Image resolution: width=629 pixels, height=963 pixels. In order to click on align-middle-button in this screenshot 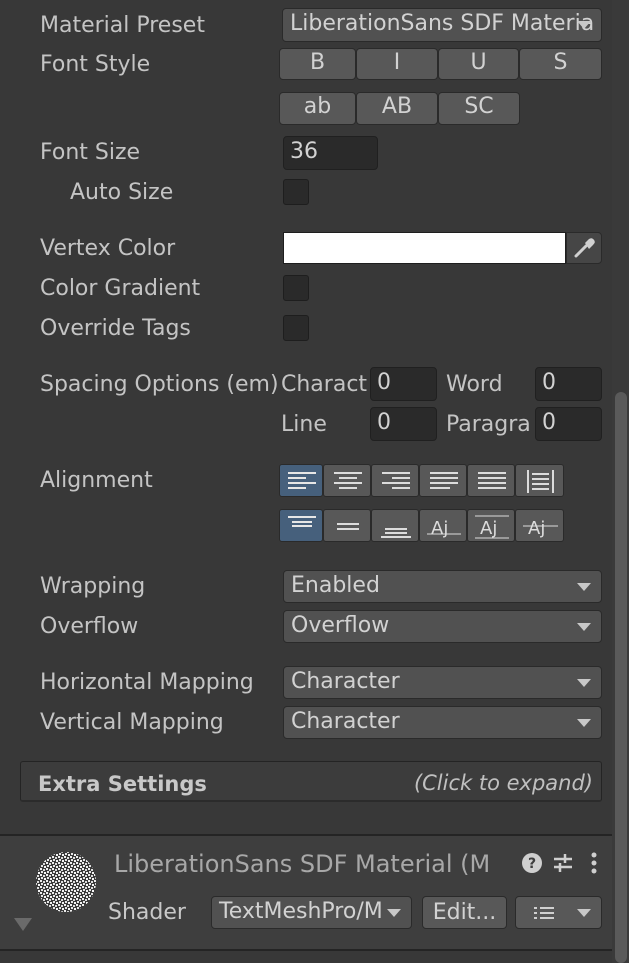, I will do `click(347, 525)`.